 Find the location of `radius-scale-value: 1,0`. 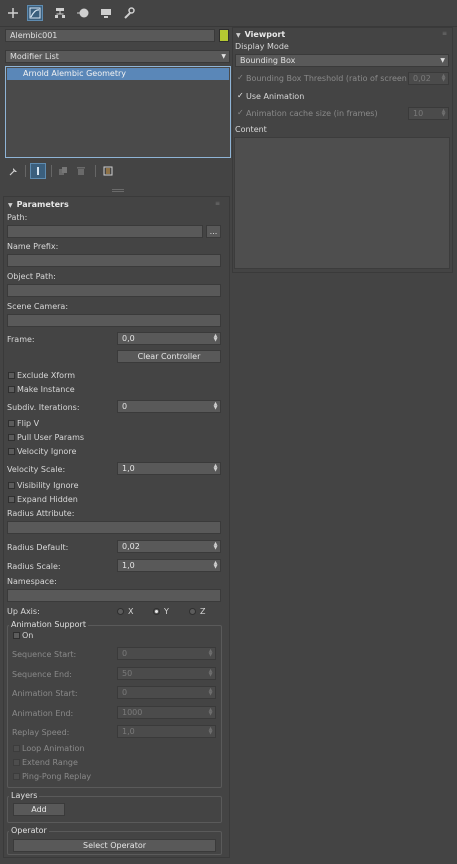

radius-scale-value: 1,0 is located at coordinates (128, 565).